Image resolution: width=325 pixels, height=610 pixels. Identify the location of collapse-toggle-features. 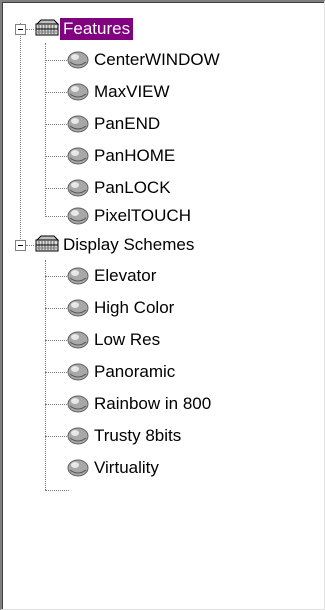
(20, 29).